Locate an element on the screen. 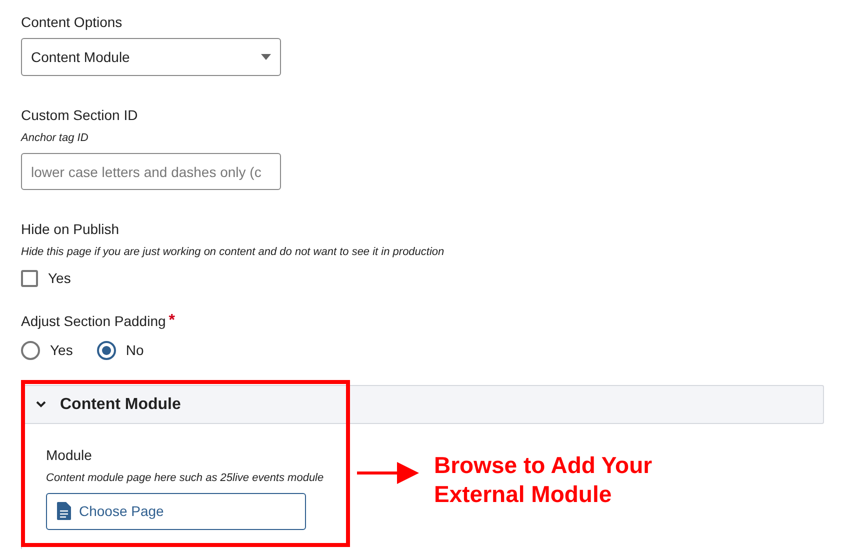  annotation-text: Browse to Add Your External Module is located at coordinates (544, 480).